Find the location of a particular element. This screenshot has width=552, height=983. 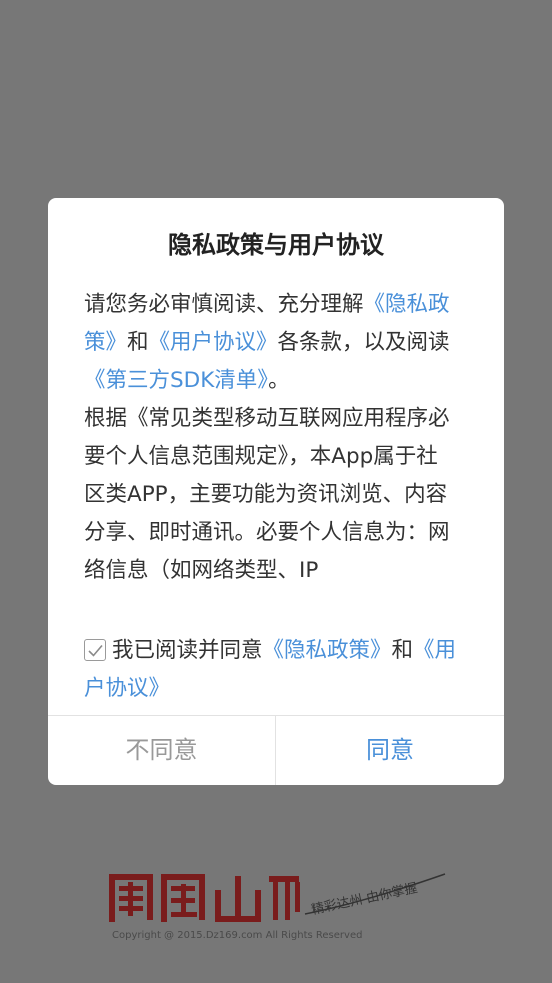

checkmark-icon is located at coordinates (95, 650).